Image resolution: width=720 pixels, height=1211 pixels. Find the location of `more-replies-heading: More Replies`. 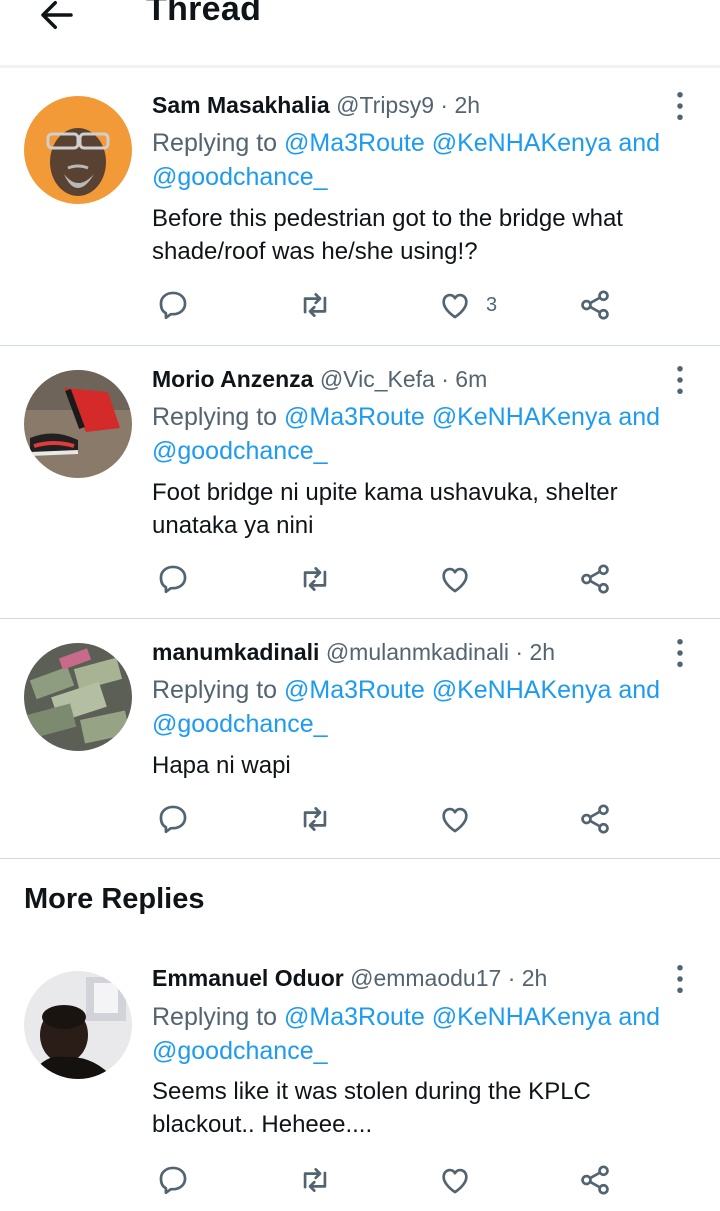

more-replies-heading: More Replies is located at coordinates (114, 899).